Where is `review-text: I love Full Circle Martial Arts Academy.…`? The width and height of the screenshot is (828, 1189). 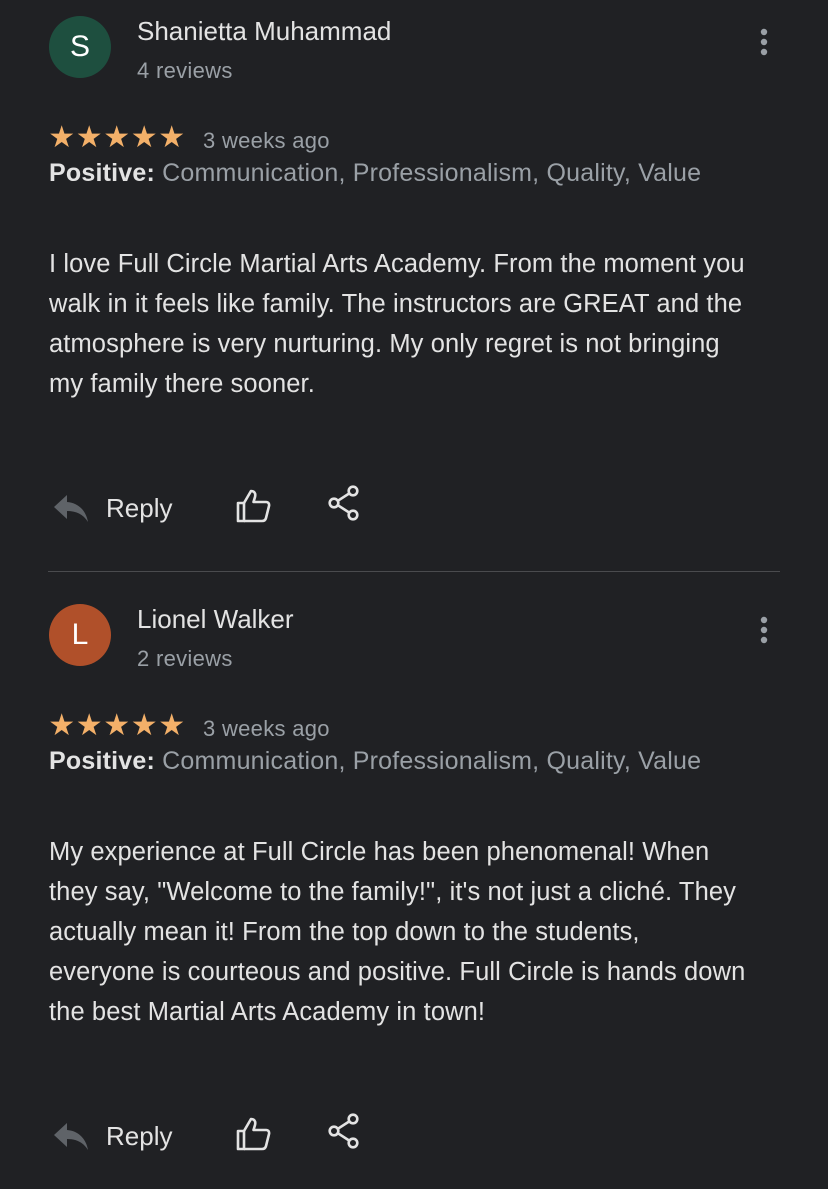 review-text: I love Full Circle Martial Arts Academy.… is located at coordinates (397, 324).